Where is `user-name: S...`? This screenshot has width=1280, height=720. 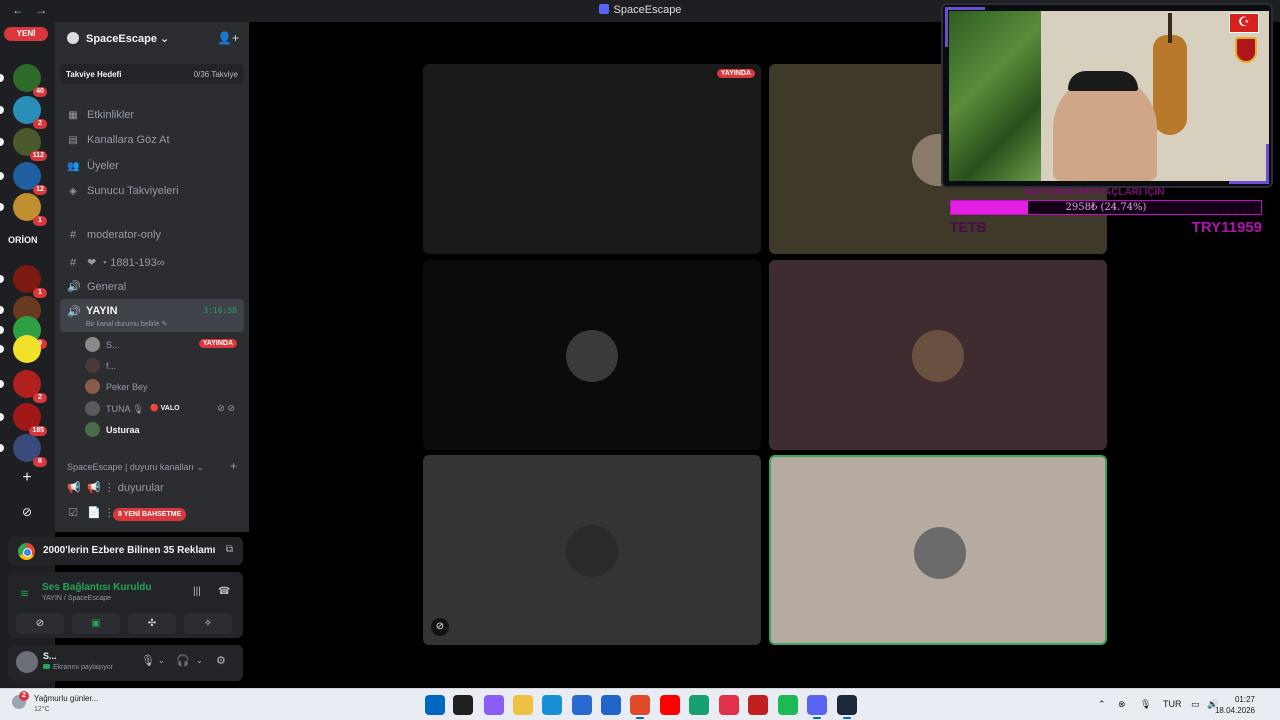 user-name: S... is located at coordinates (50, 656).